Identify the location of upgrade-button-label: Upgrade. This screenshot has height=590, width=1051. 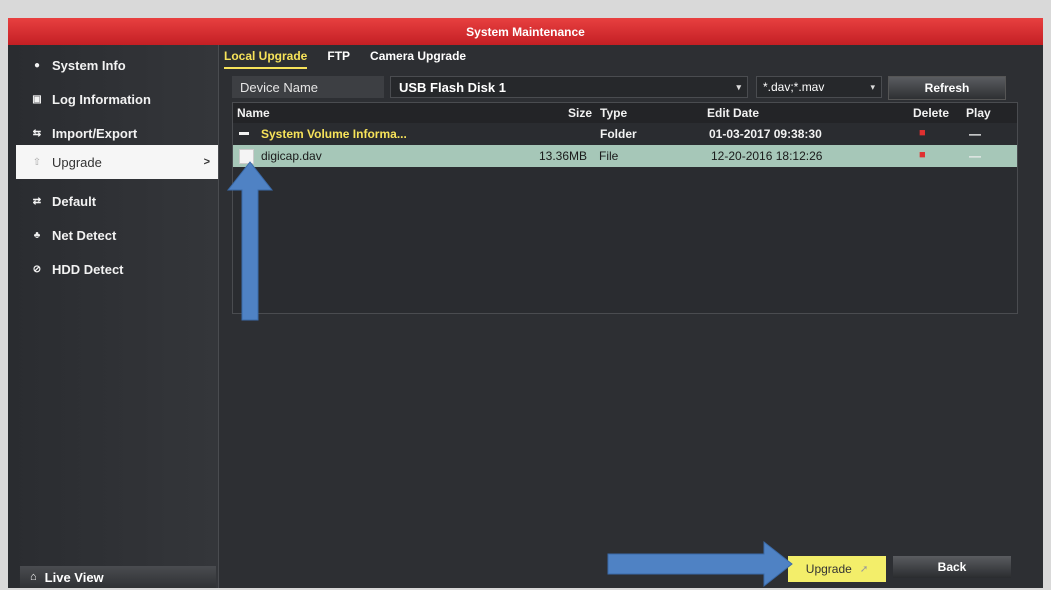
(828, 569).